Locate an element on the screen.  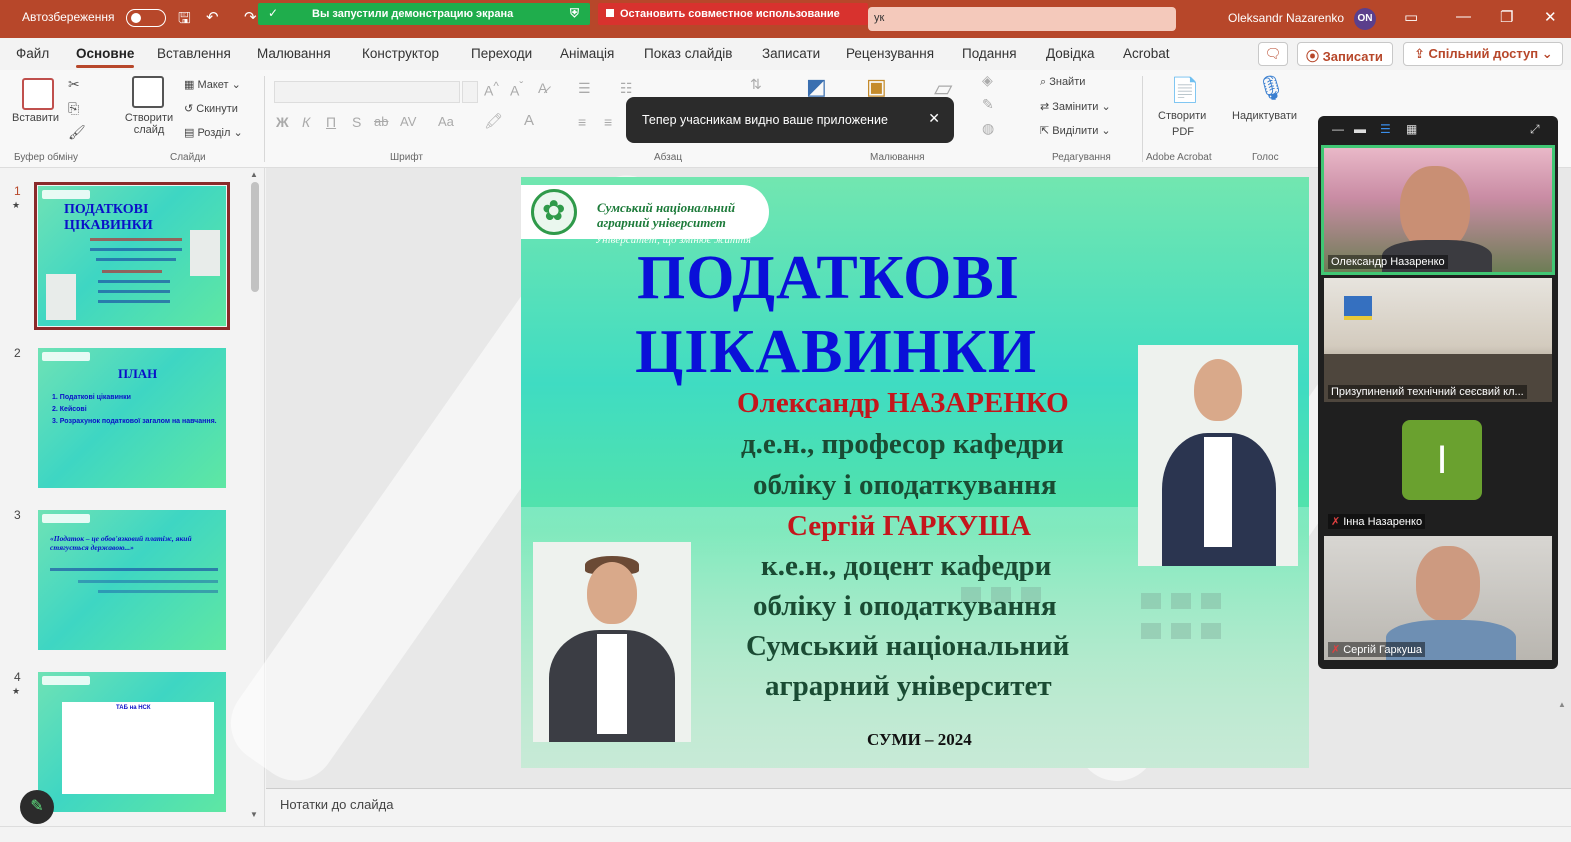
align-left-icon: ≡ is located at coordinates (582, 122).